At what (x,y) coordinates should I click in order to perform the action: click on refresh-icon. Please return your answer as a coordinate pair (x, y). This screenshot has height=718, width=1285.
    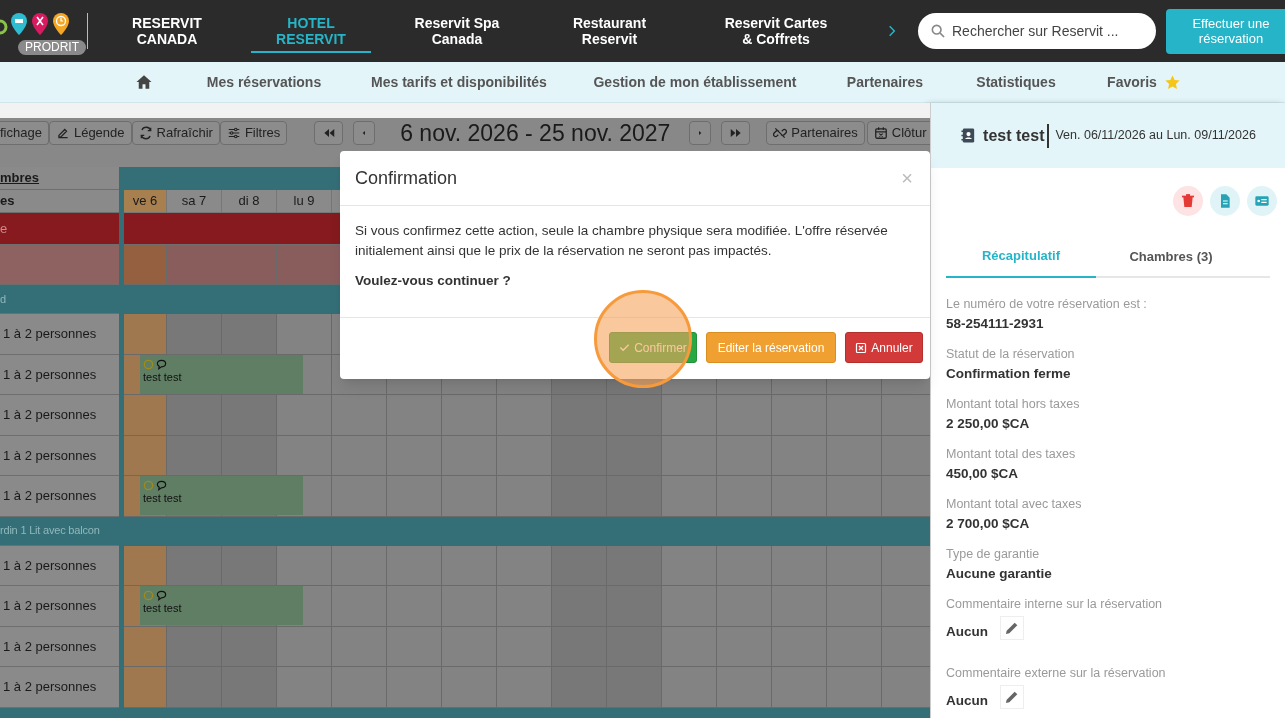
    Looking at the image, I should click on (145, 133).